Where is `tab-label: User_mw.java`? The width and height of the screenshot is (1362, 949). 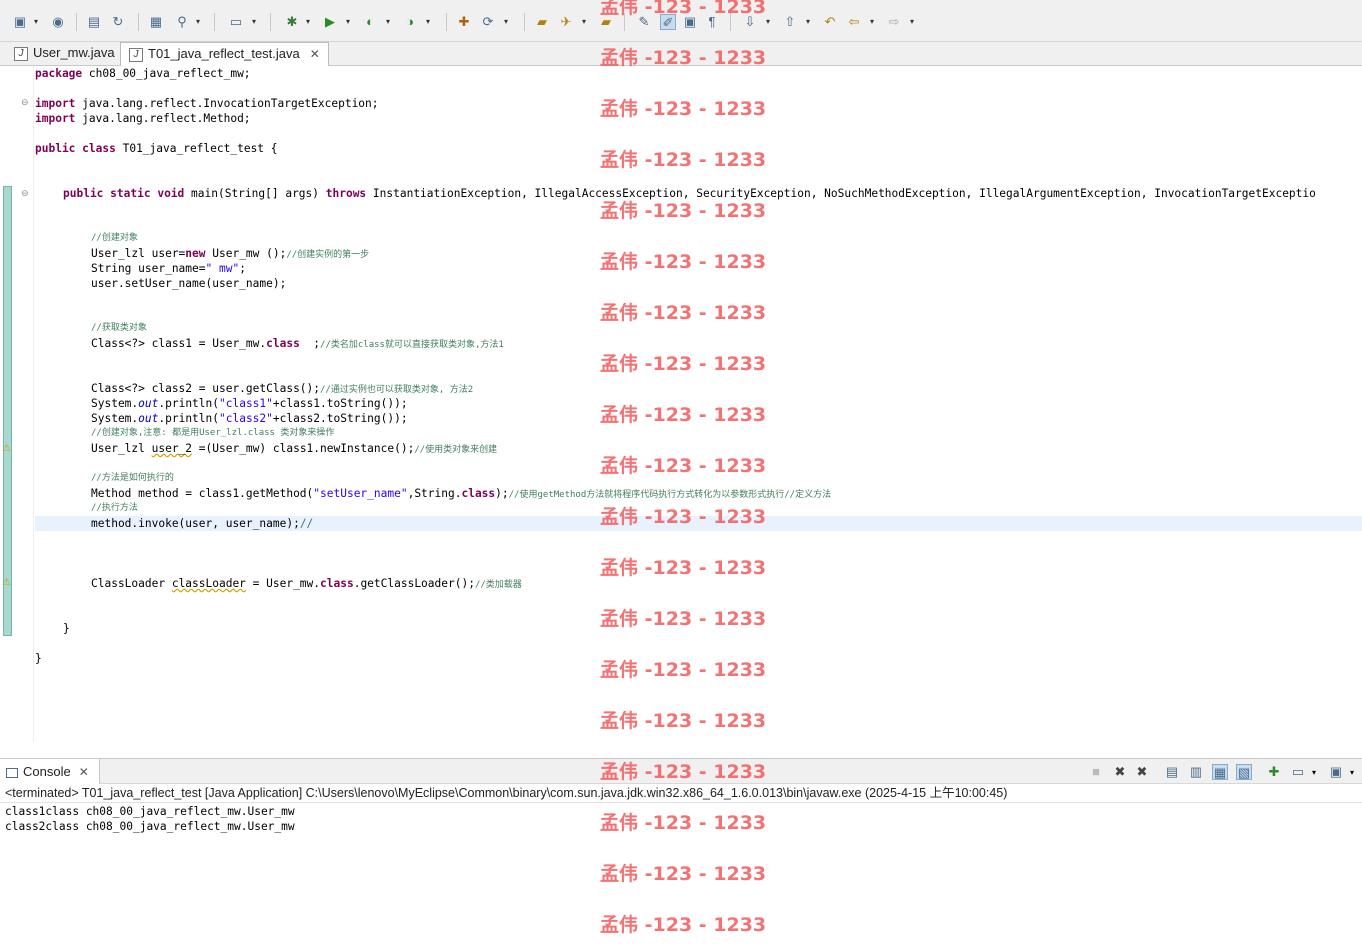 tab-label: User_mw.java is located at coordinates (74, 52).